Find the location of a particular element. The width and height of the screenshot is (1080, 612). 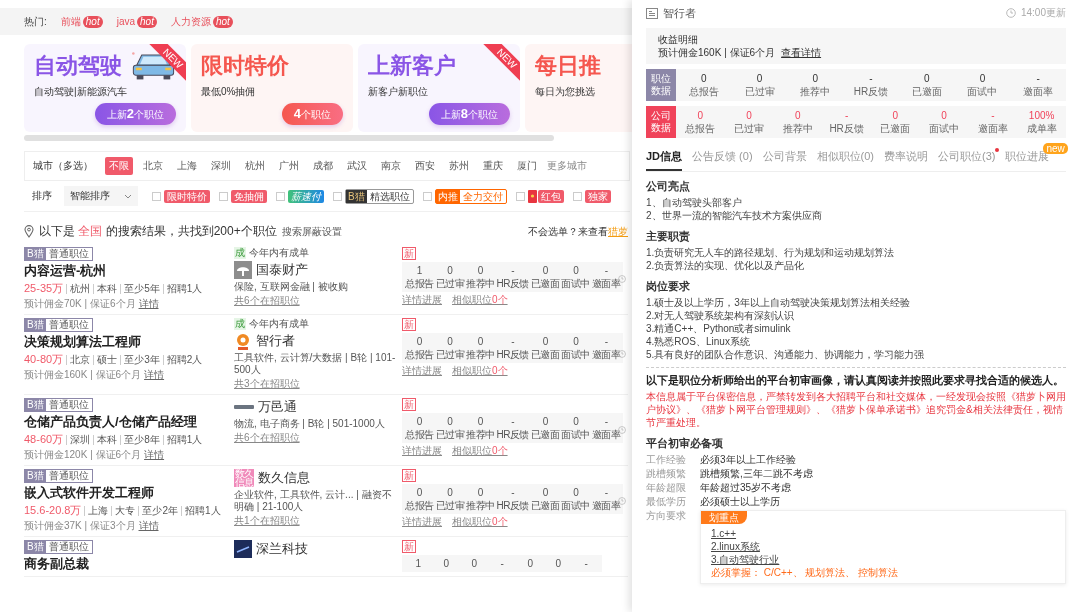

city-option: 成都 is located at coordinates (323, 166).